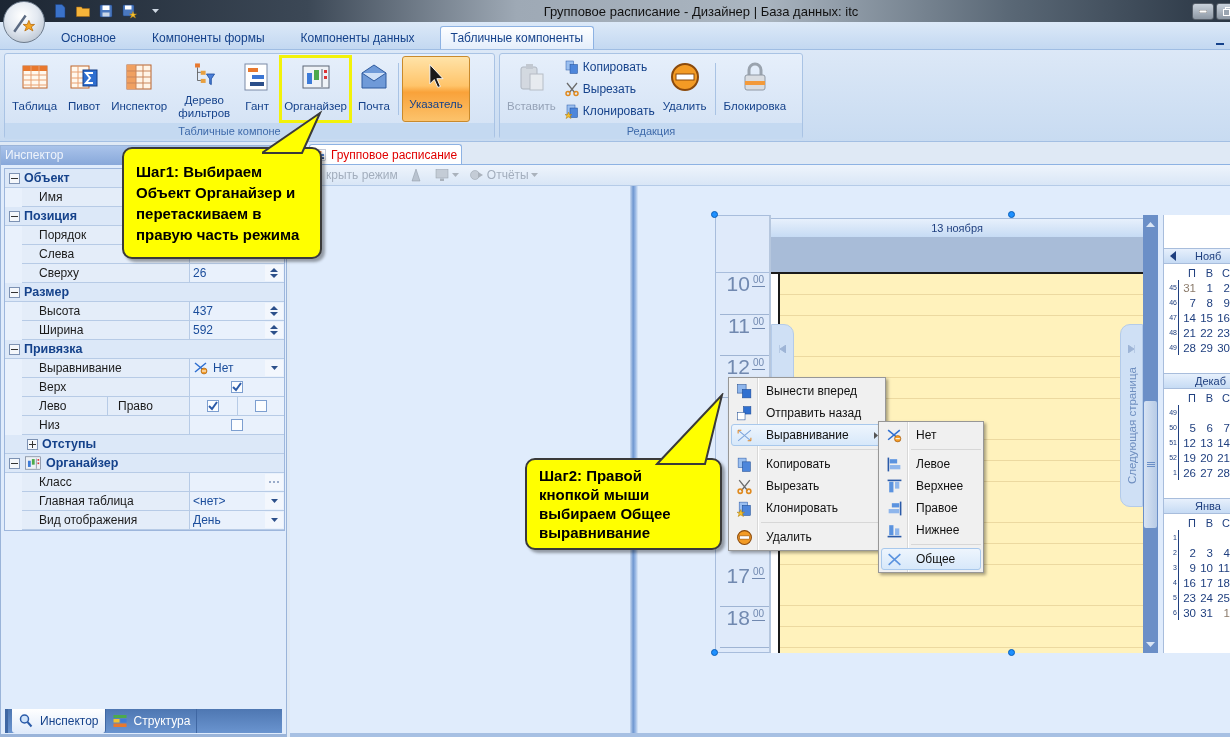 The height and width of the screenshot is (737, 1230). I want to click on category-label: Привязка, so click(53, 349).